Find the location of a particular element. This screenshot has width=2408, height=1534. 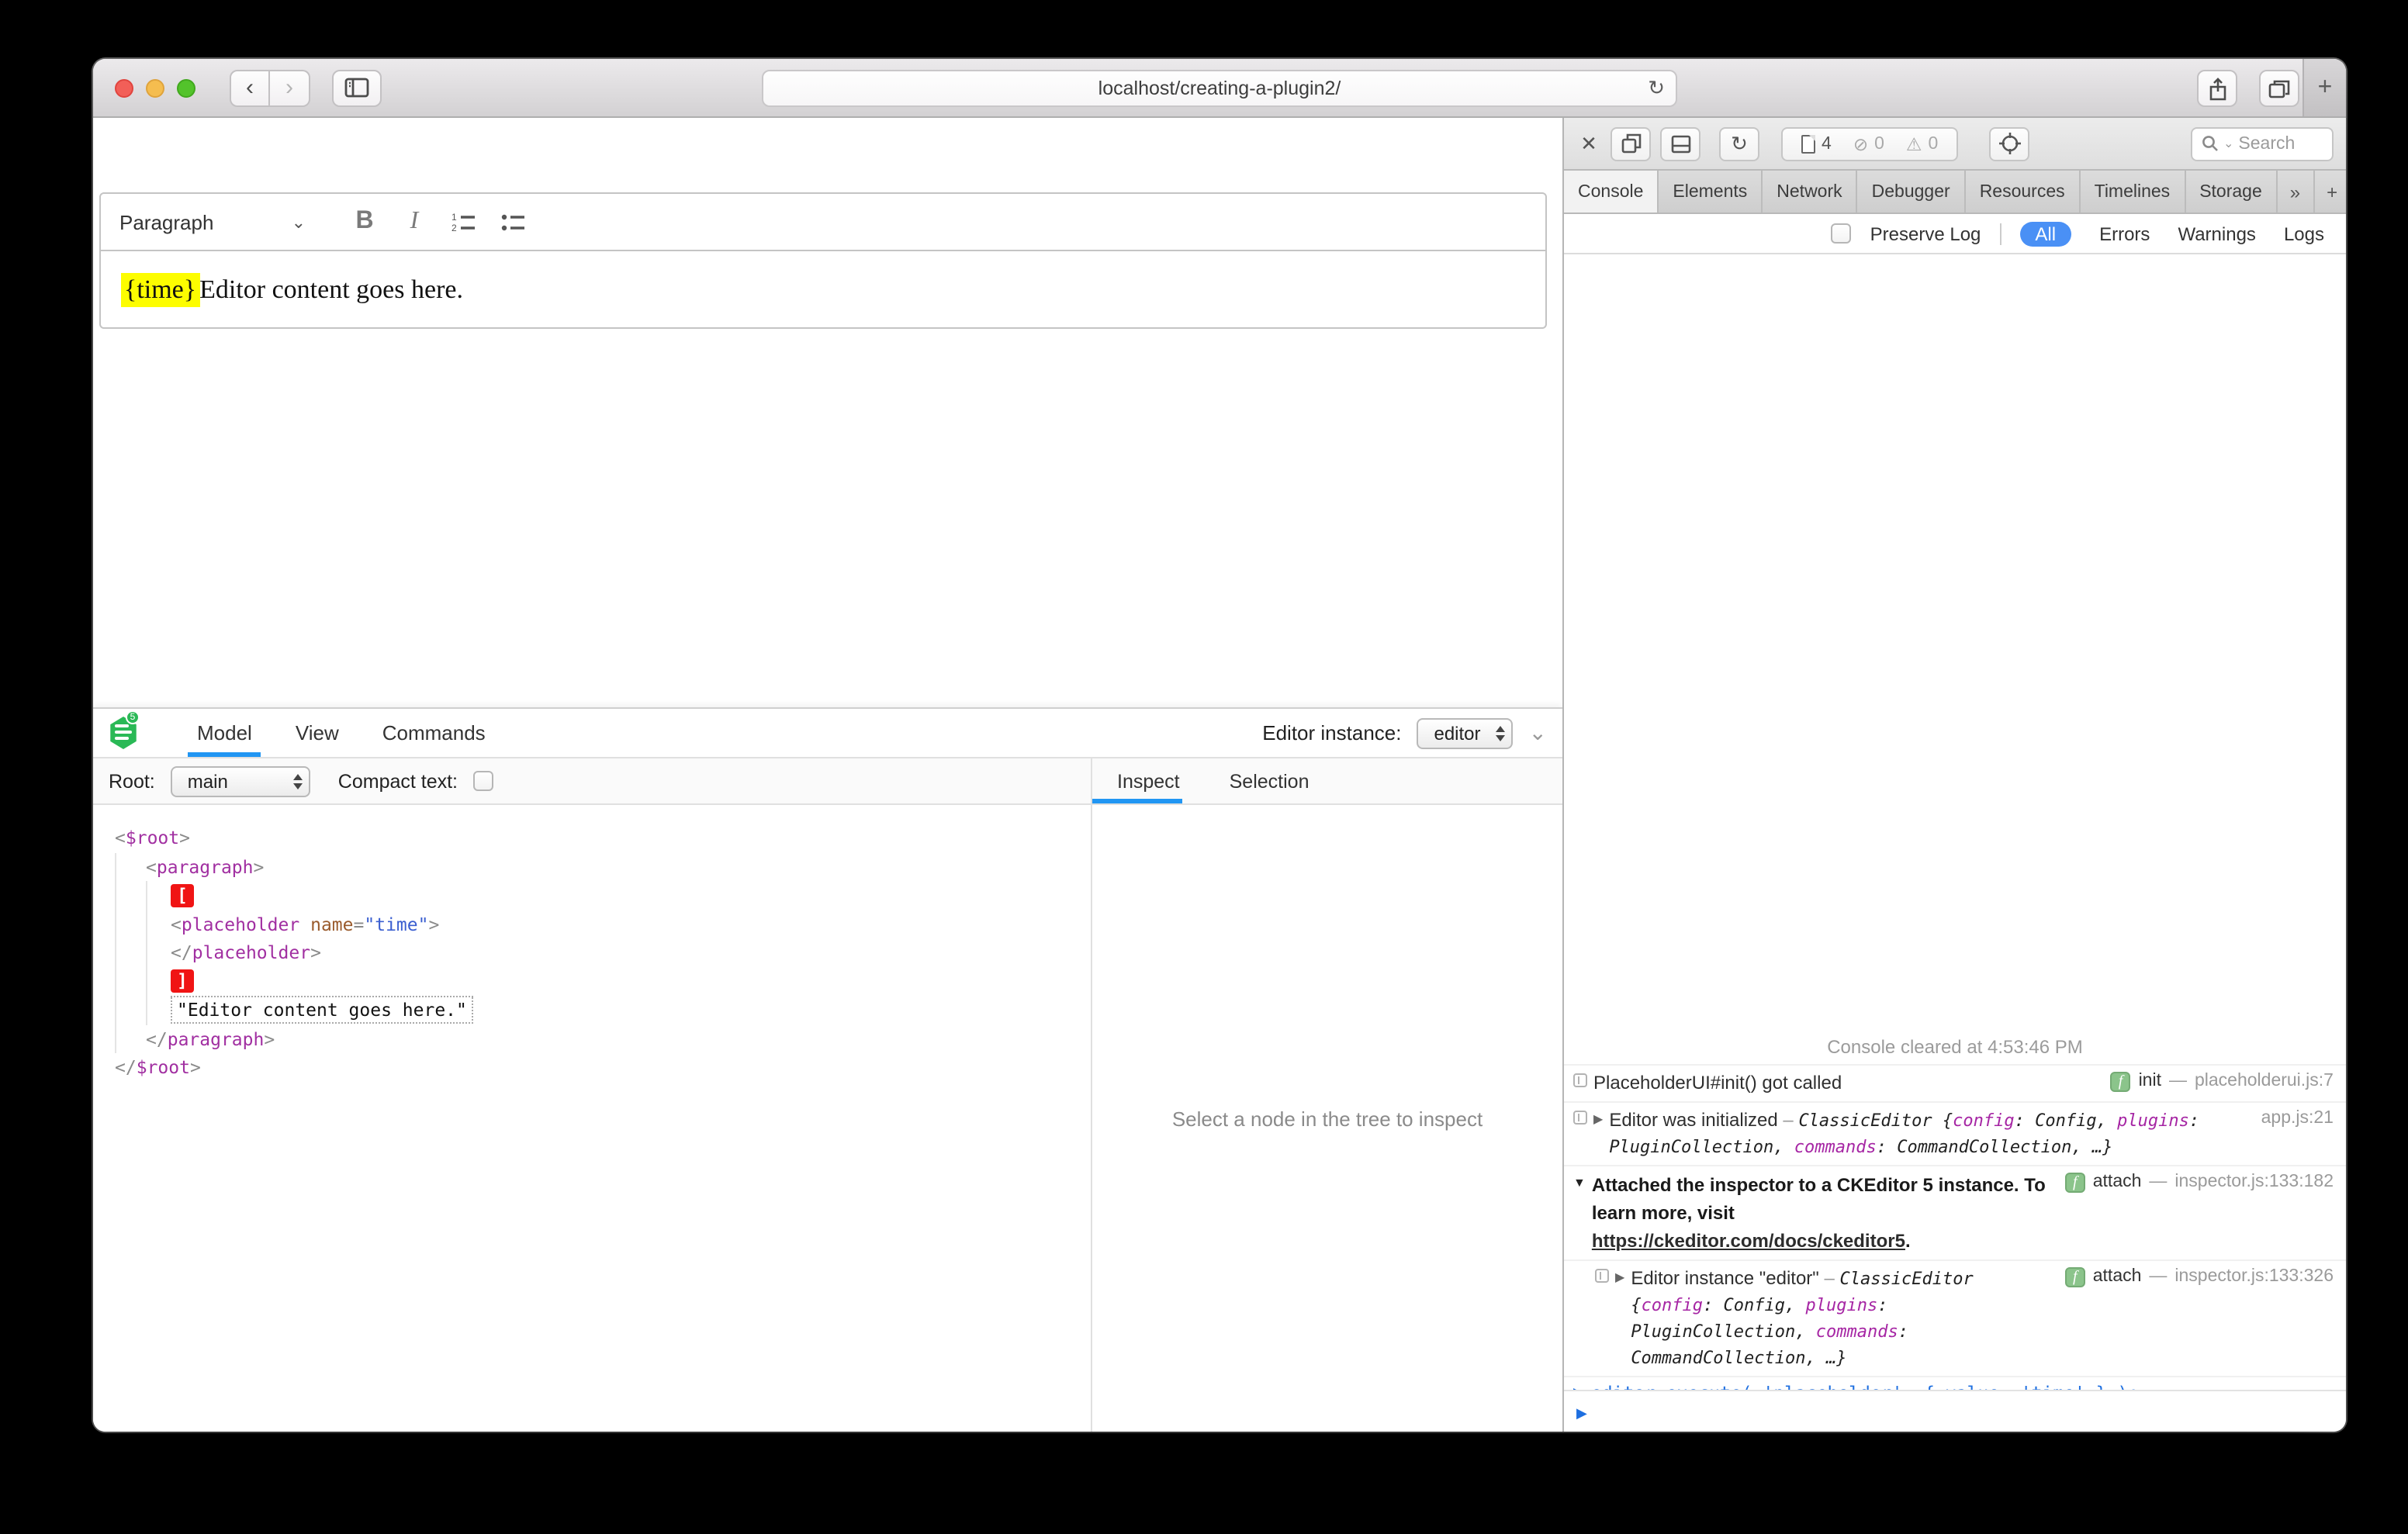

editor-instance-label: Editor instance: is located at coordinates (1332, 733).